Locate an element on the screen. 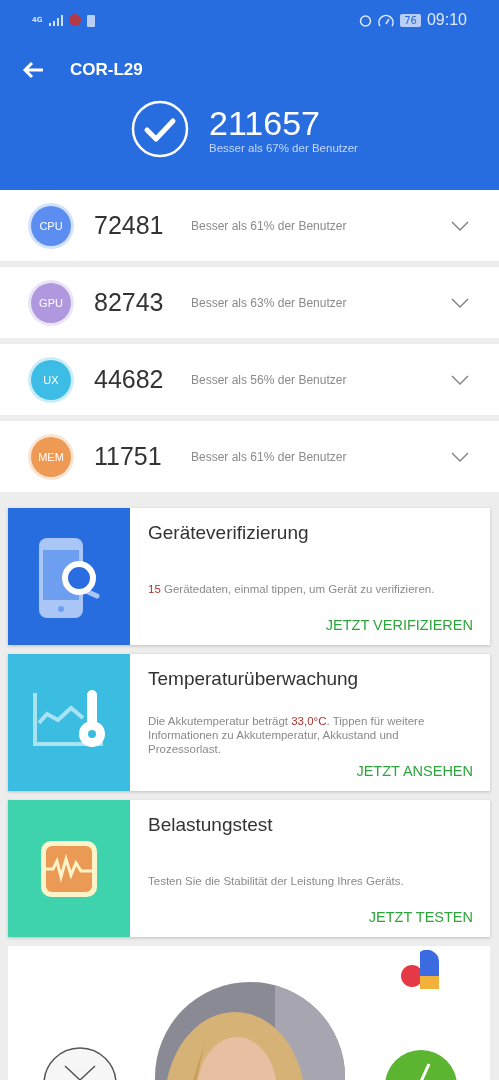  score-row: CPU 72481 Besser als 61% der Benutzer is located at coordinates (249, 225).